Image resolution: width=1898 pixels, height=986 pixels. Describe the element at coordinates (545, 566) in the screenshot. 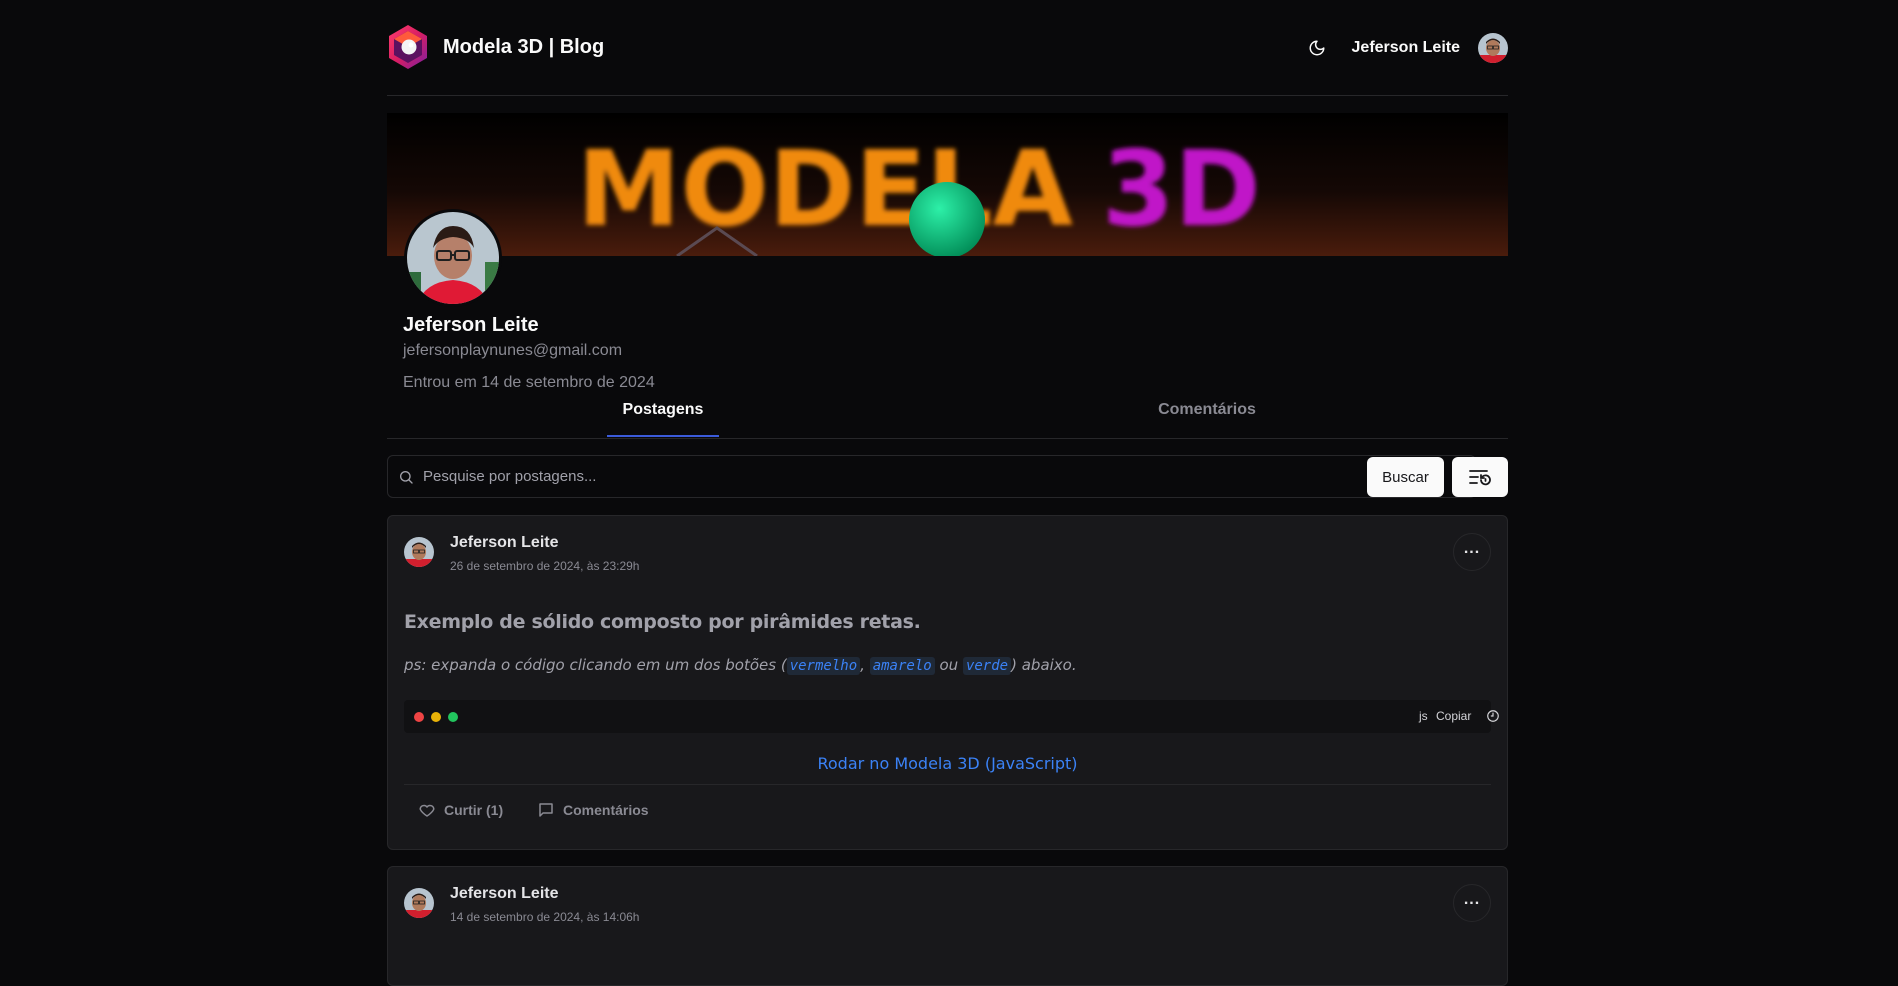

I see `post-date: 26 de setembro de 2024, às 23:29h` at that location.